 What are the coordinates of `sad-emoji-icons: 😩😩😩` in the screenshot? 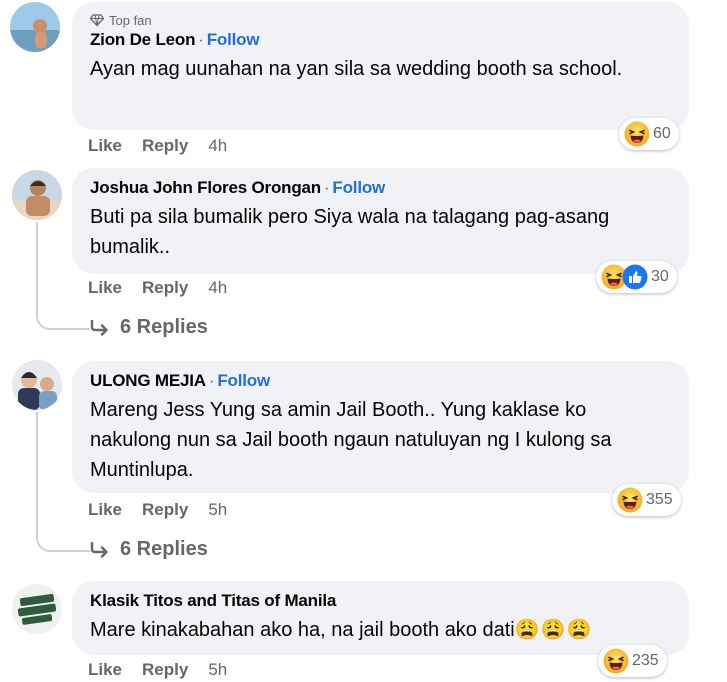 It's located at (553, 630).